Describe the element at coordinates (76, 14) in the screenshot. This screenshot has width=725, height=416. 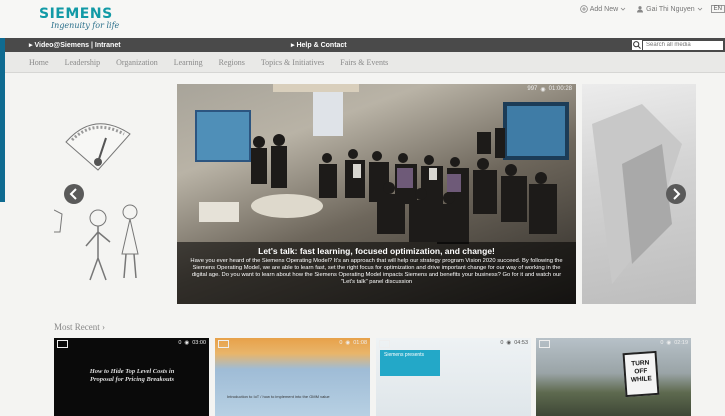
I see `logo-wordmark: SIEMENS` at that location.